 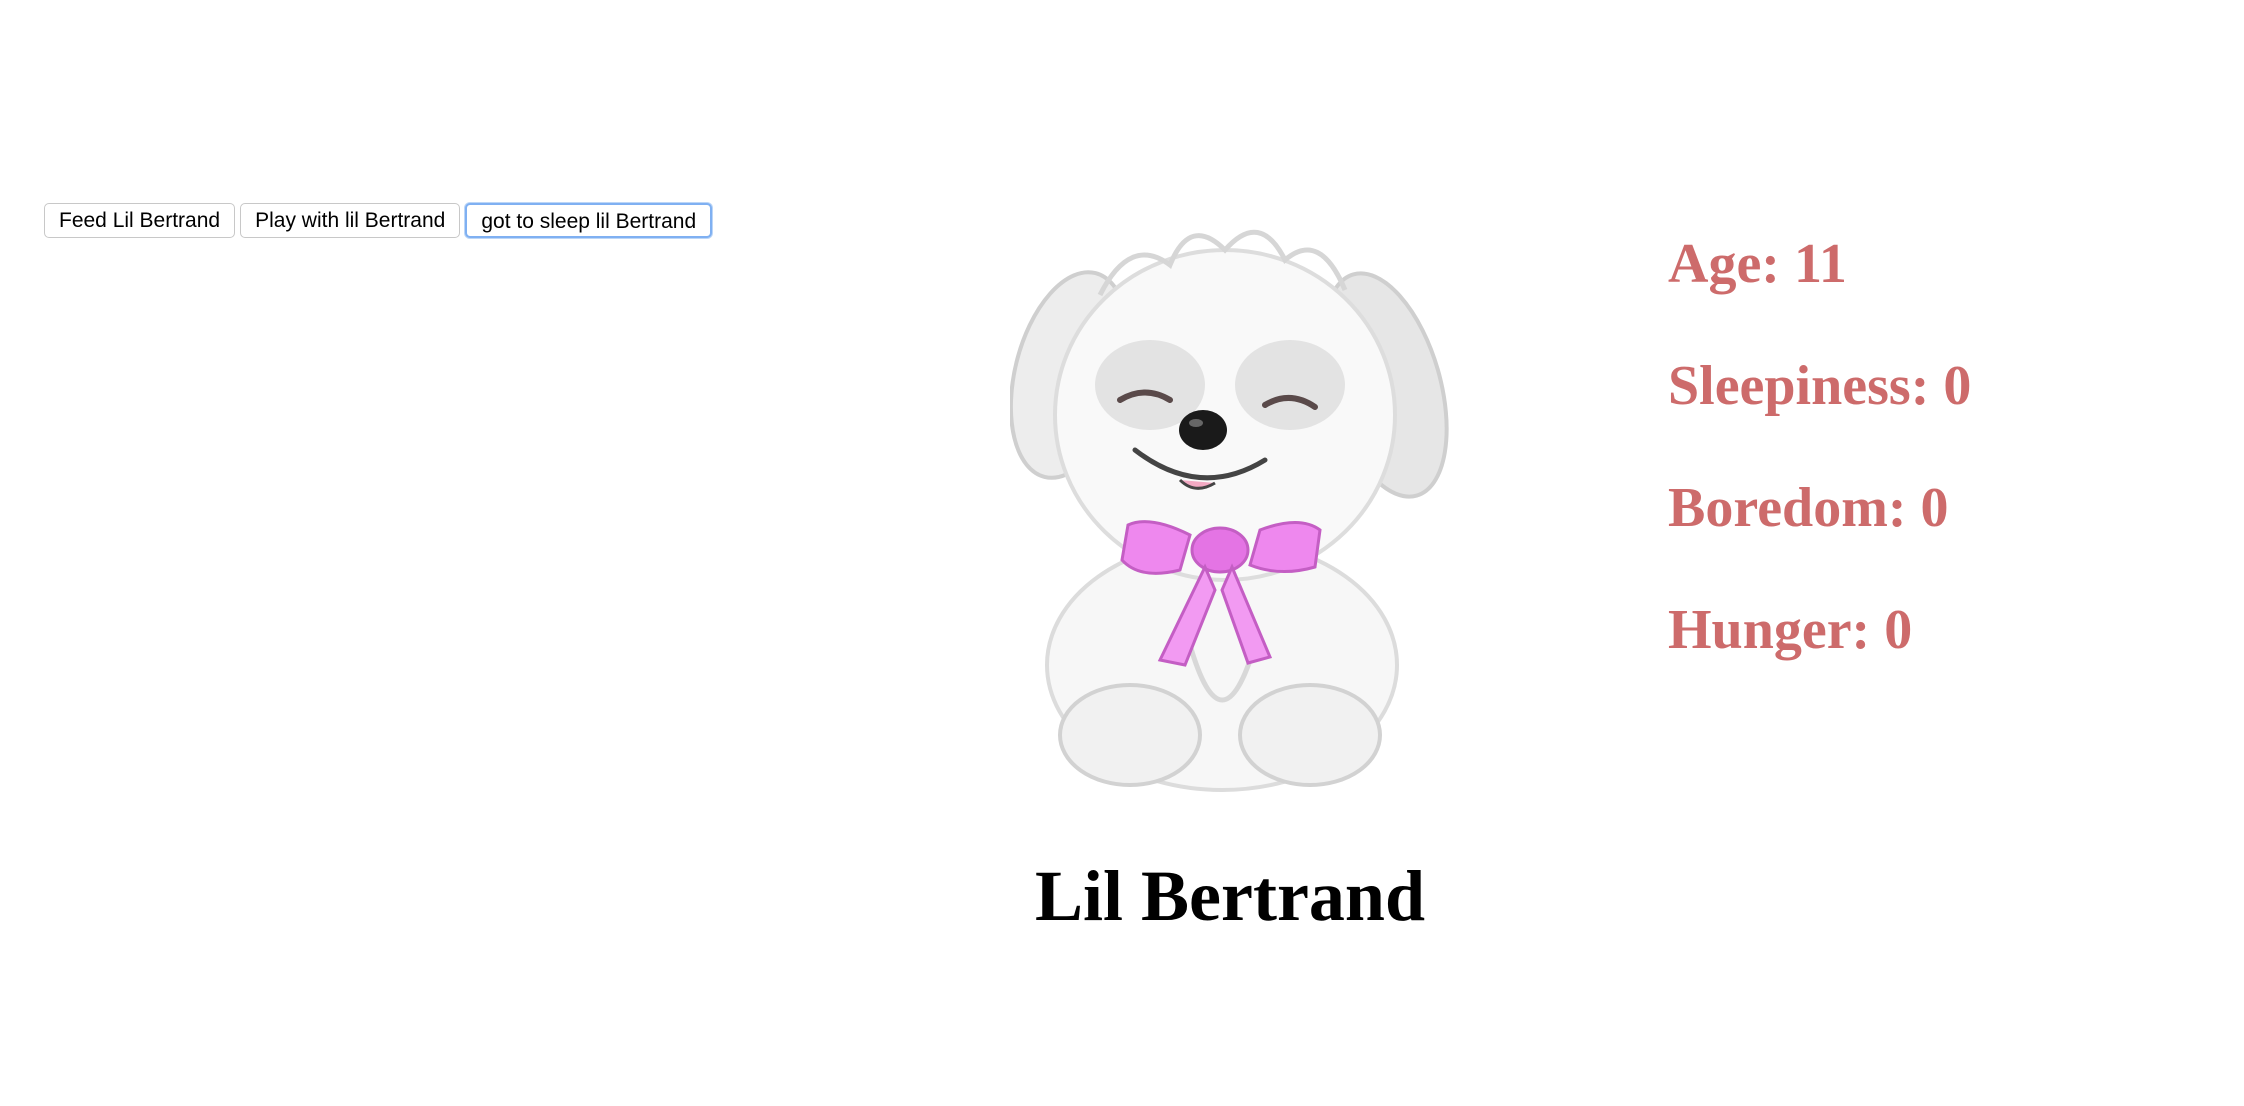 What do you see at coordinates (1820, 386) in the screenshot?
I see `sleepiness-stat: Sleepiness: 0` at bounding box center [1820, 386].